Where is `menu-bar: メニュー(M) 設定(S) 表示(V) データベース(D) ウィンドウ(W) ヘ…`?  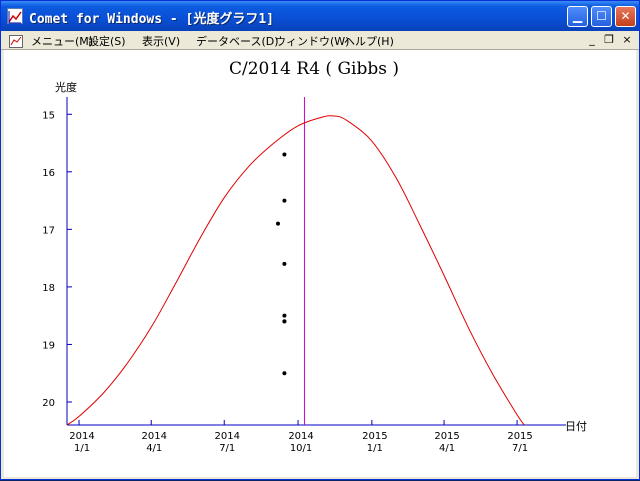
menu-bar: メニュー(M) 設定(S) 表示(V) データベース(D) ウィンドウ(W) ヘ… is located at coordinates (320, 40).